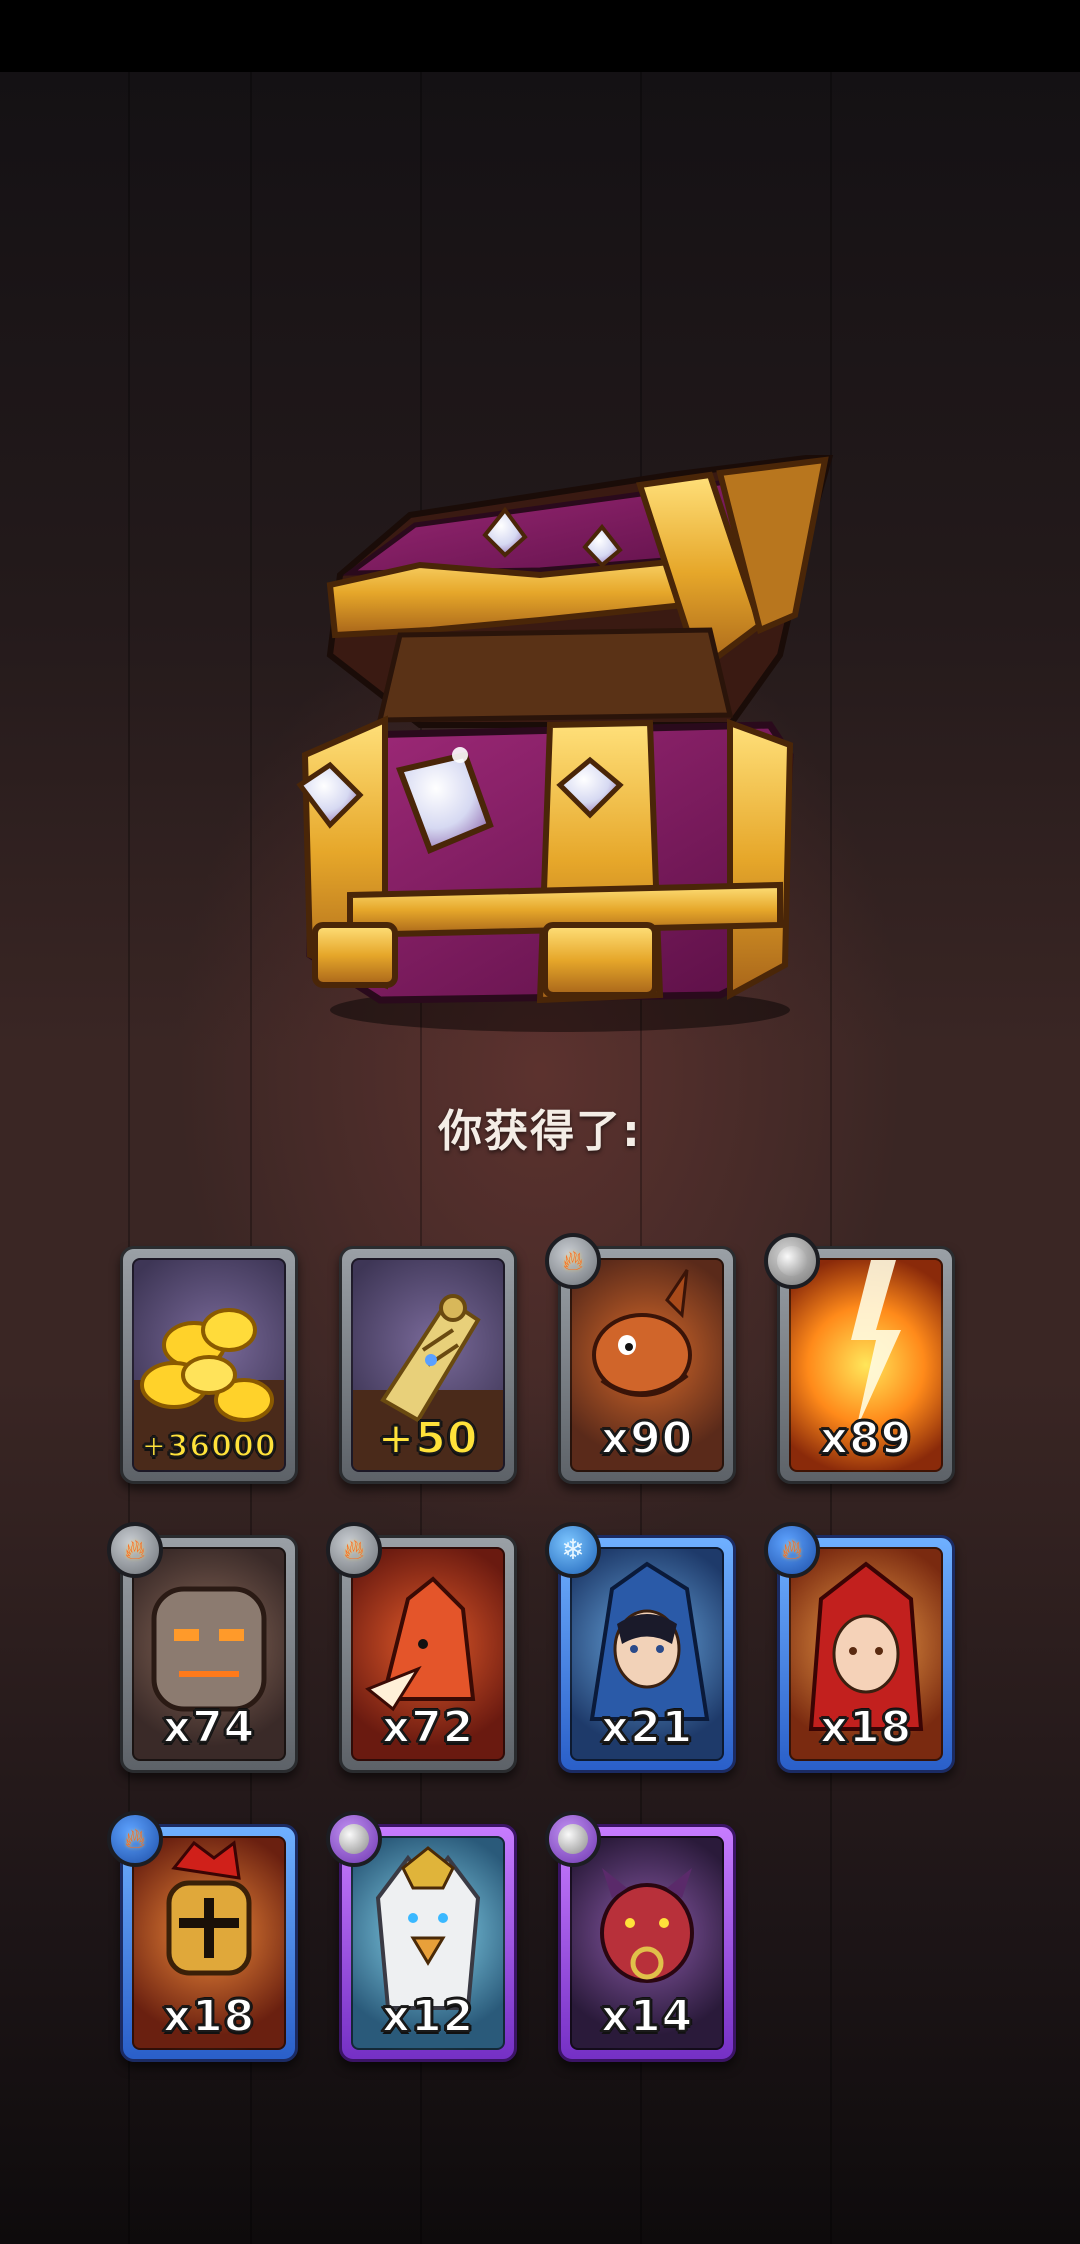  What do you see at coordinates (866, 1365) in the screenshot?
I see `lightning-spell-art: x89` at bounding box center [866, 1365].